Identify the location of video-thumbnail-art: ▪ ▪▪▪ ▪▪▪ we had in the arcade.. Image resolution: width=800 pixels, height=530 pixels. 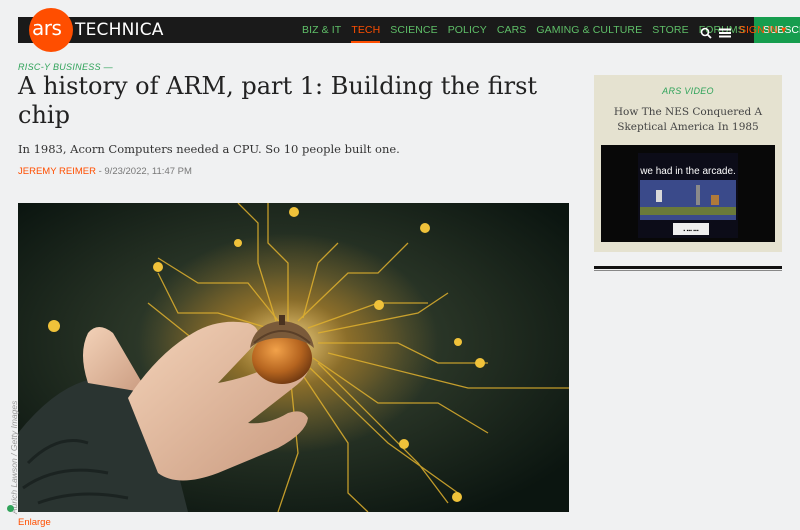
(688, 193).